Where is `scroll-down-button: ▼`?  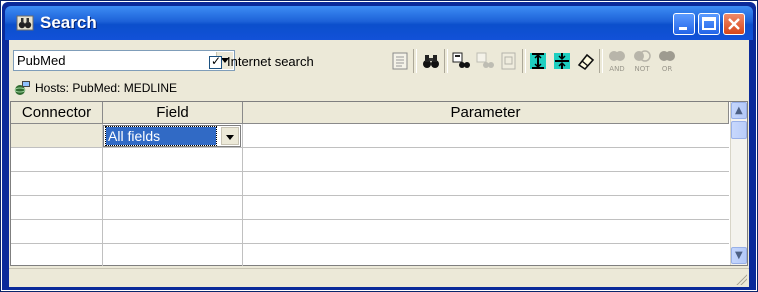
scroll-down-button: ▼ is located at coordinates (739, 255).